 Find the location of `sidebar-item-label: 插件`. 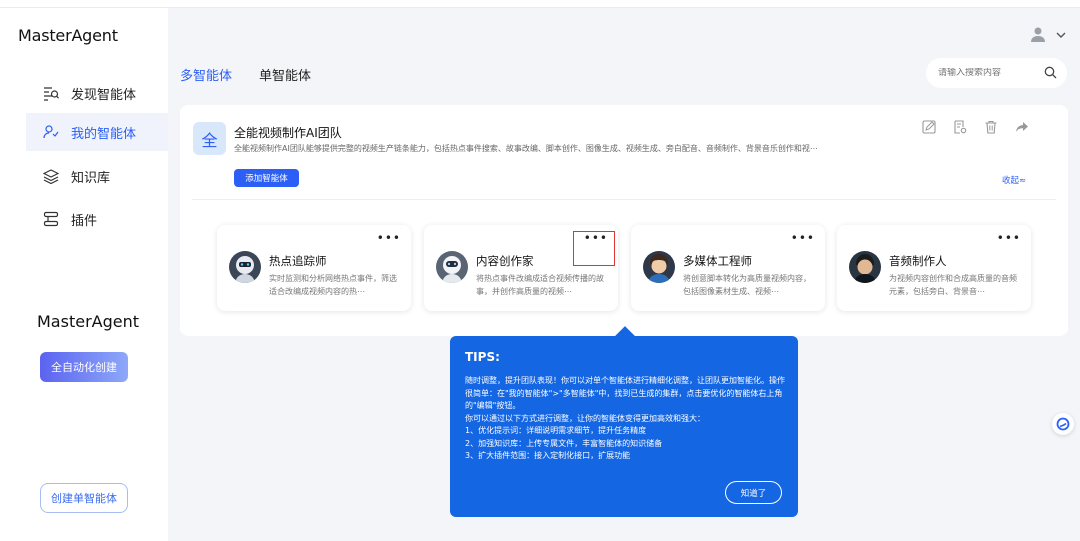

sidebar-item-label: 插件 is located at coordinates (84, 221).